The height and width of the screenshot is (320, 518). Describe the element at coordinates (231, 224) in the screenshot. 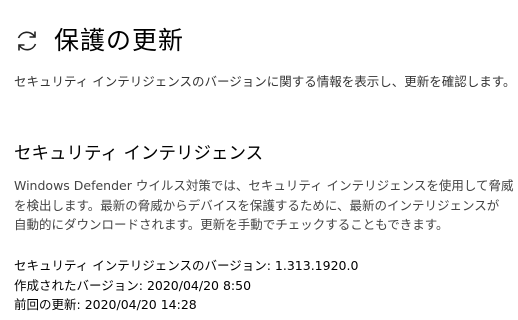

I see `section-description-line: 自動的にダウンロードされます。更新を手動でチェックすることもできます。` at that location.